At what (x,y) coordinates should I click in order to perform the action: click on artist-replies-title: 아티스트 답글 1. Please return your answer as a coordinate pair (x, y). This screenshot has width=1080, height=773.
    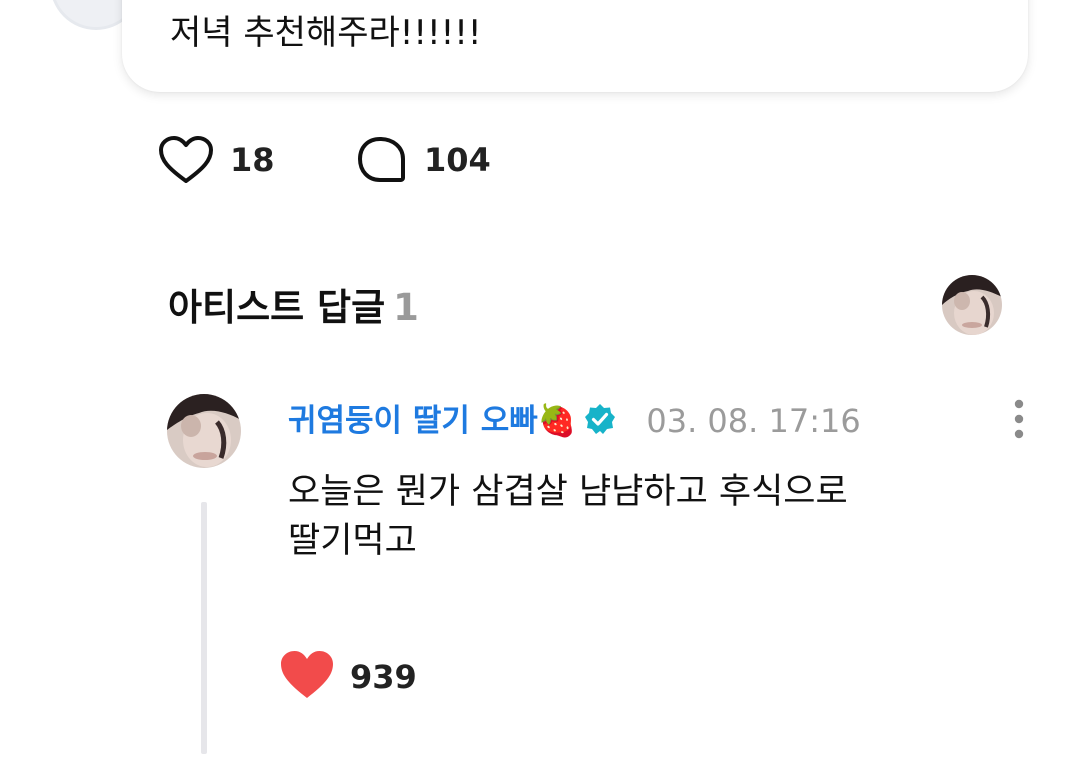
    Looking at the image, I should click on (293, 308).